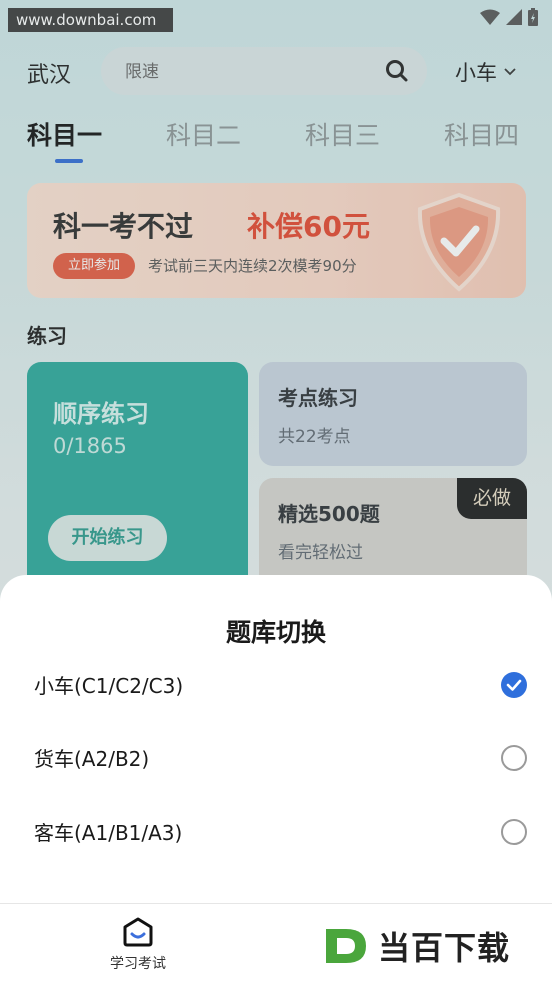 The height and width of the screenshot is (981, 552). I want to click on option-truck-label: 货车(A2/B2), so click(91, 757).